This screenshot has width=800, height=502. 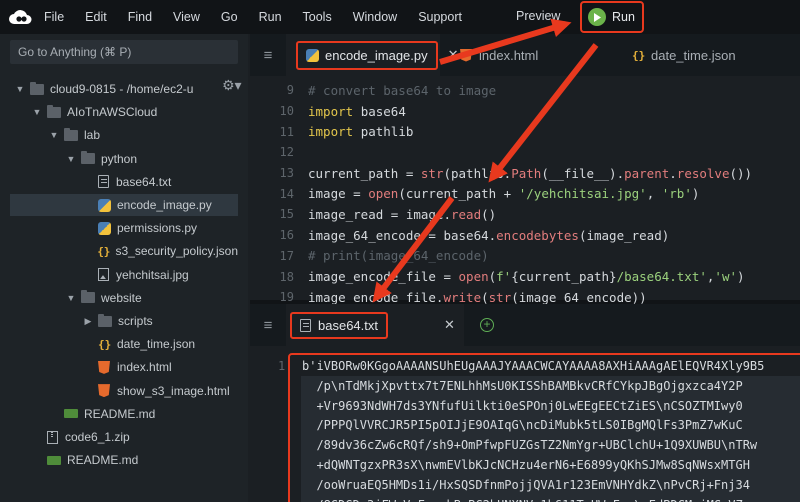 I want to click on tab-encode-image: encode_image.py ✕, so click(x=372, y=55).